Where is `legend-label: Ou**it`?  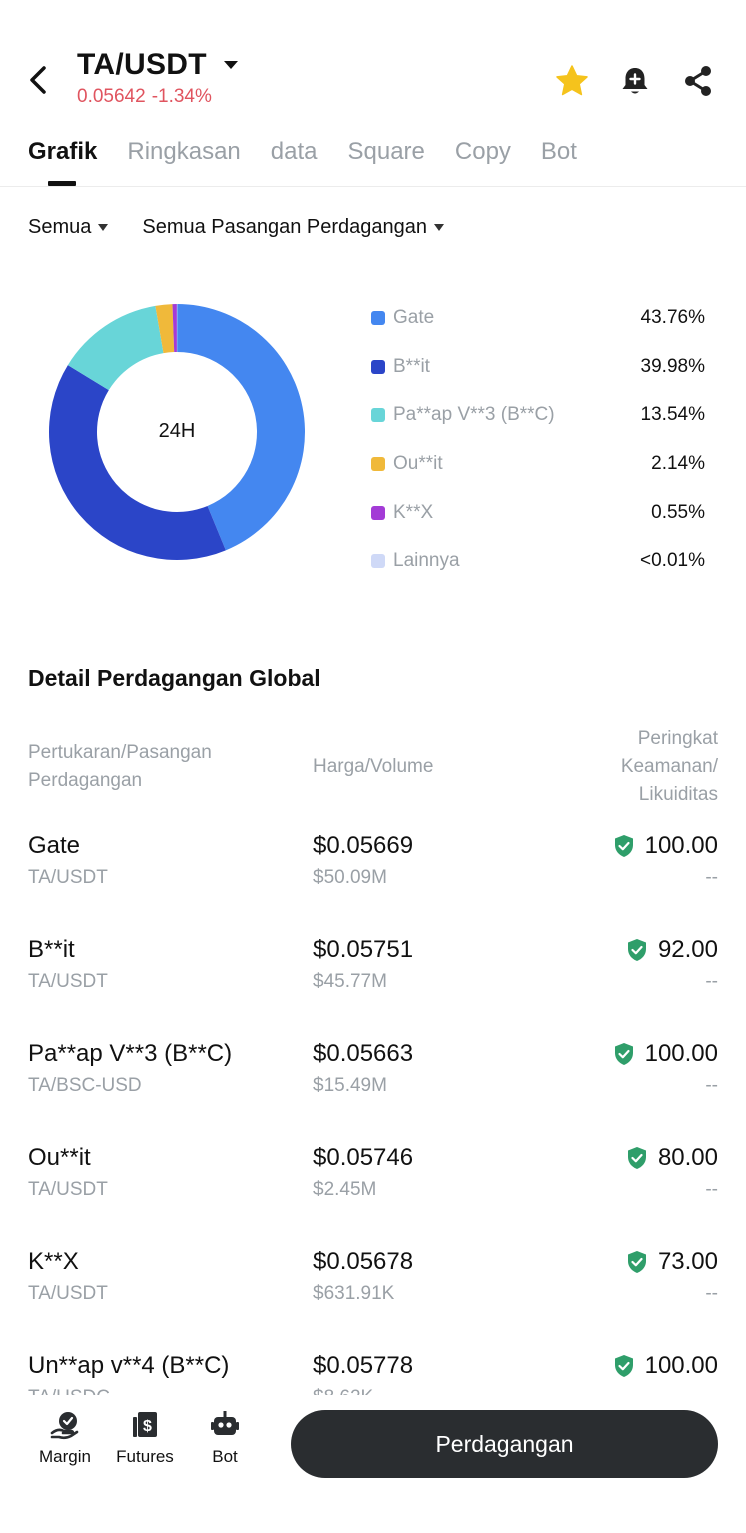 legend-label: Ou**it is located at coordinates (418, 464).